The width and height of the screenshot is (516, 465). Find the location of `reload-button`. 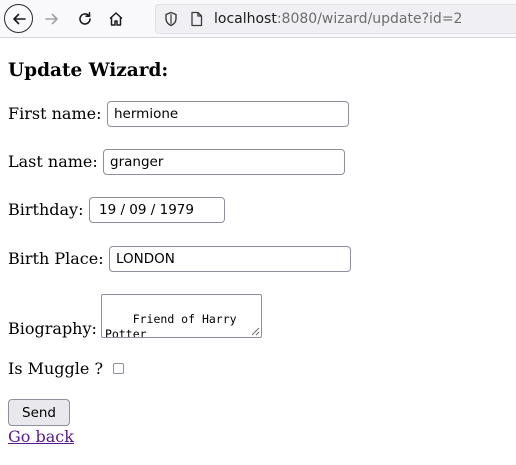

reload-button is located at coordinates (85, 19).